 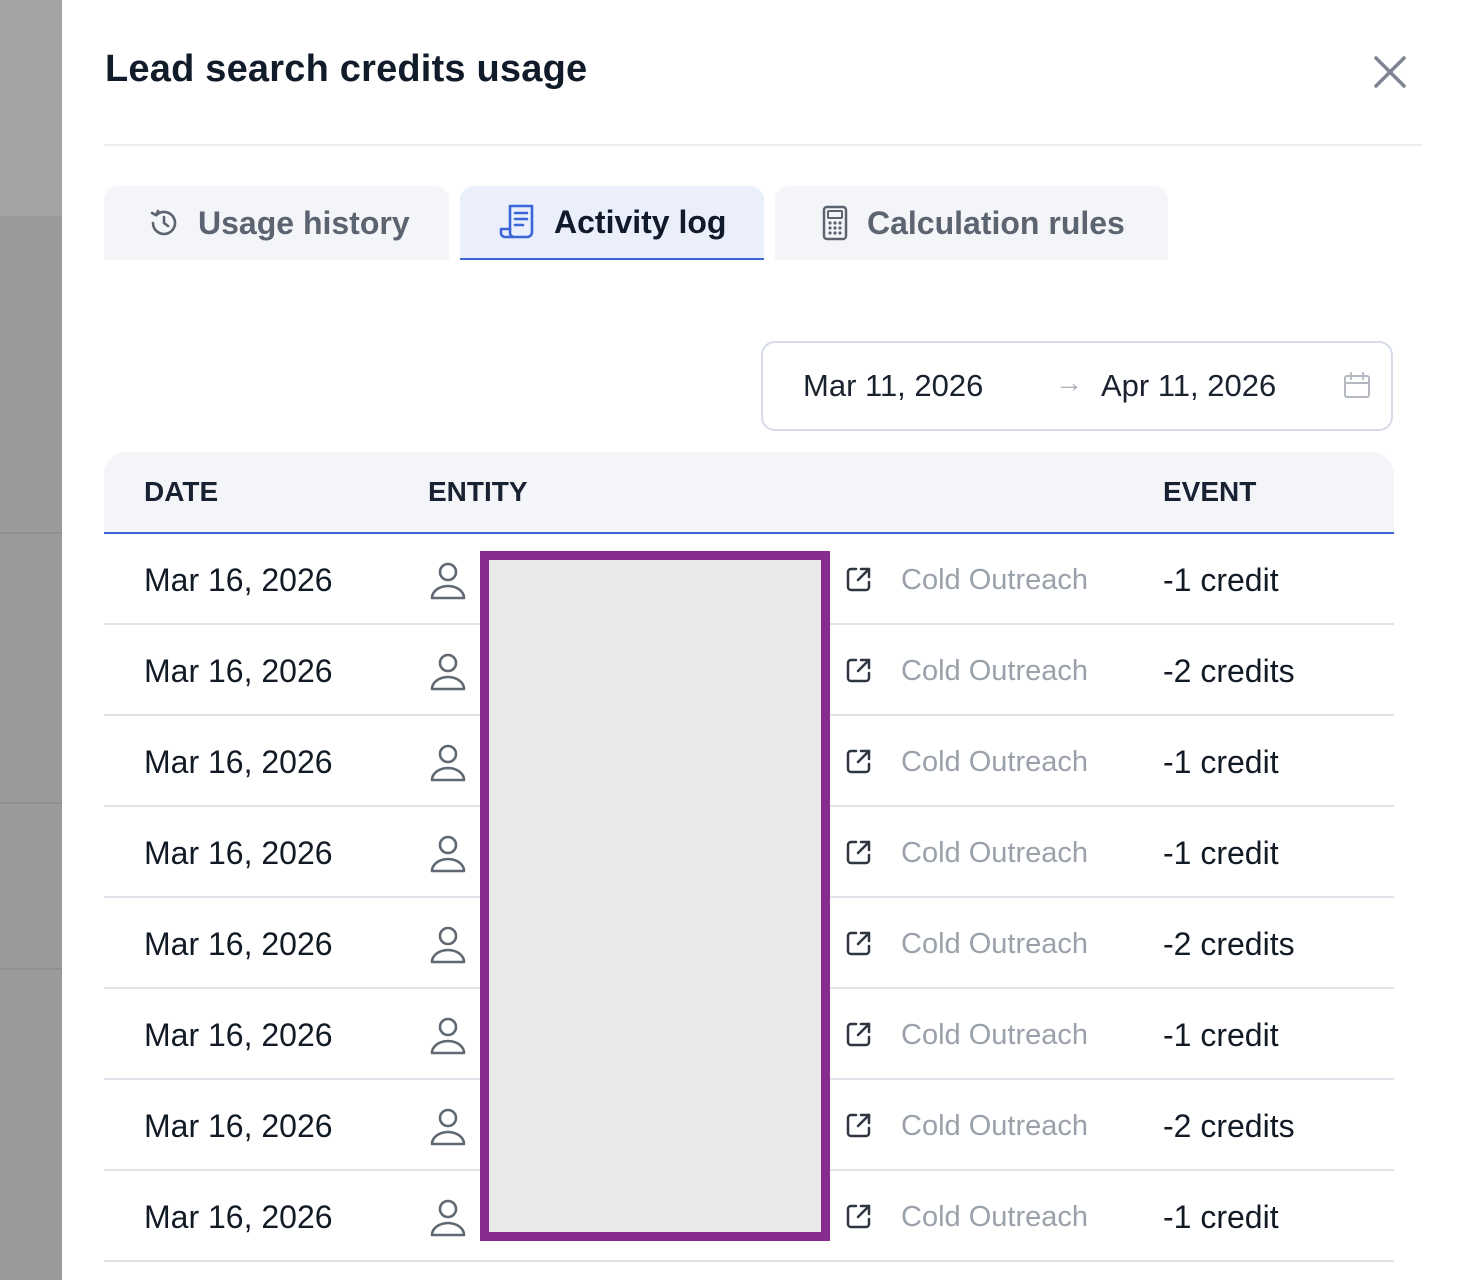 What do you see at coordinates (1188, 386) in the screenshot?
I see `end-date-input: Apr 11, 2026` at bounding box center [1188, 386].